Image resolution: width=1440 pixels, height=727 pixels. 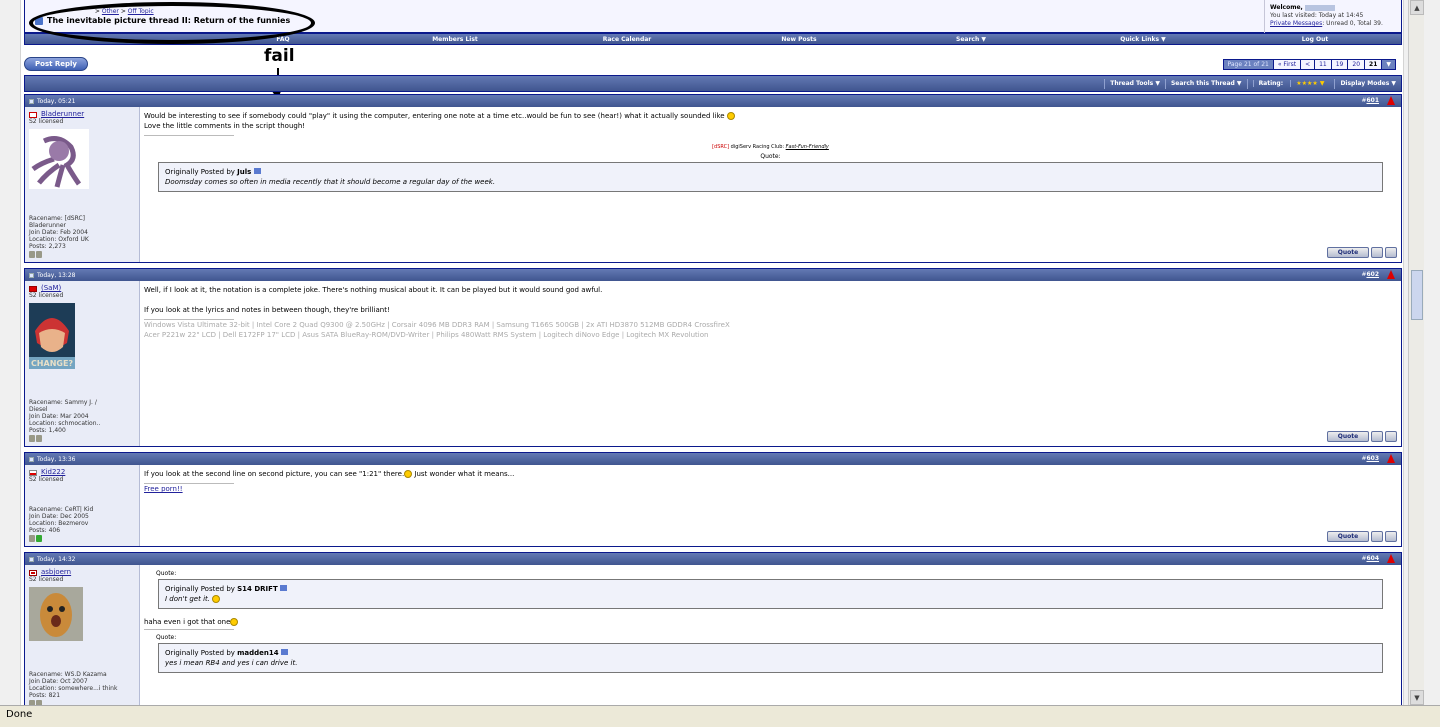 What do you see at coordinates (56, 275) in the screenshot?
I see `post-date: Today, 13:28` at bounding box center [56, 275].